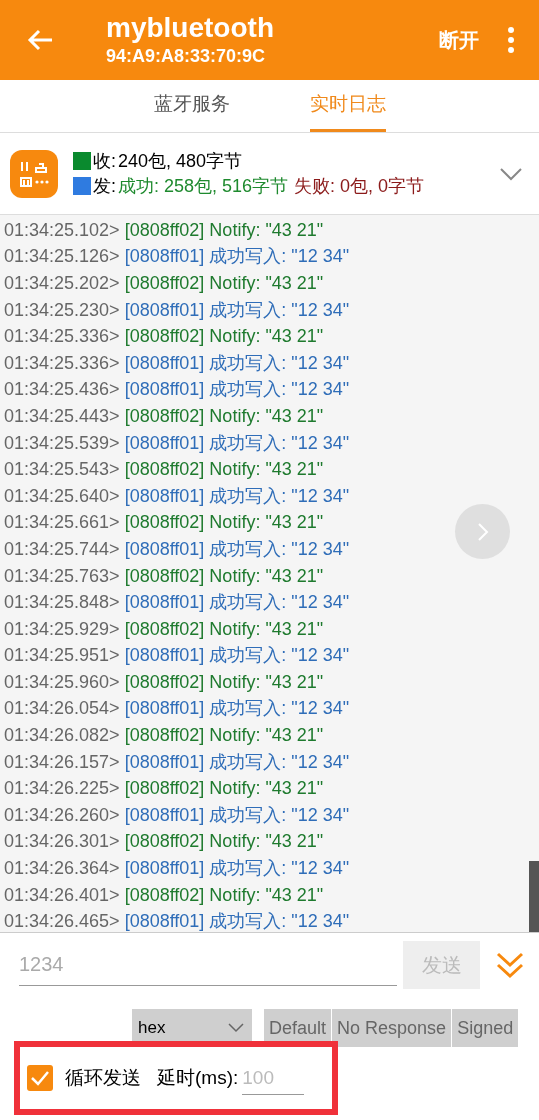  Describe the element at coordinates (180, 161) in the screenshot. I see `received-count: 240包, 480字节` at that location.